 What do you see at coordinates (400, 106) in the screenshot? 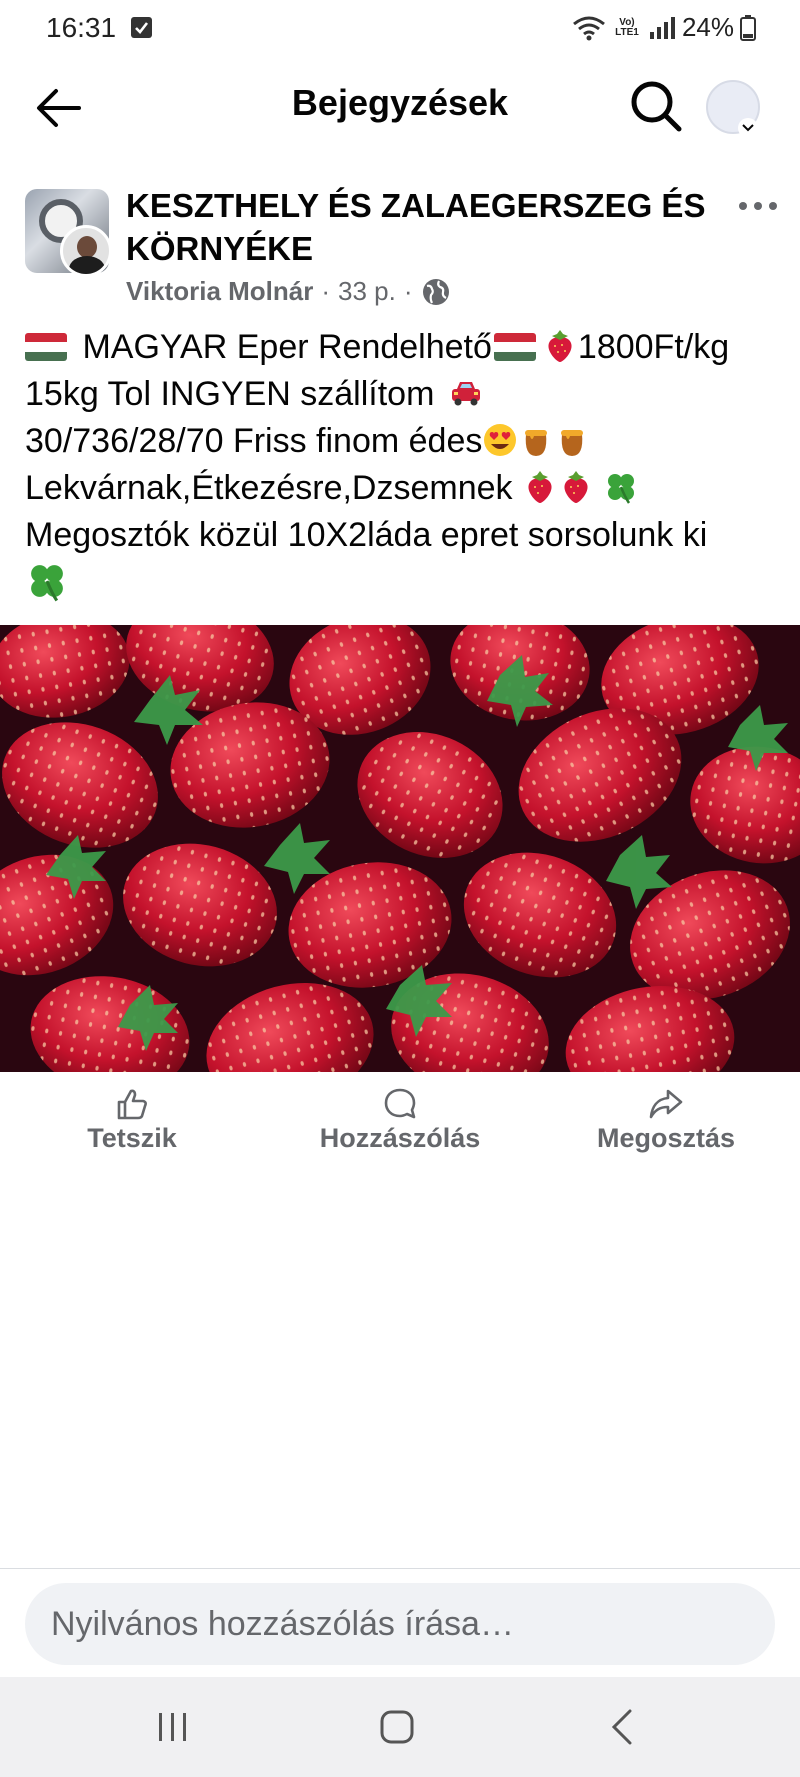
I see `top-app-bar: Bejegyzések` at bounding box center [400, 106].